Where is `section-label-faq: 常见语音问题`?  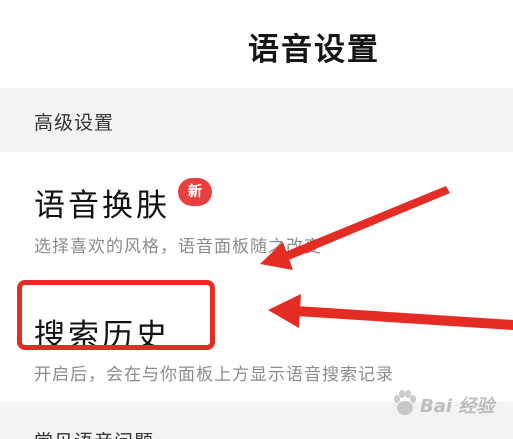 section-label-faq: 常见语音问题 is located at coordinates (94, 433).